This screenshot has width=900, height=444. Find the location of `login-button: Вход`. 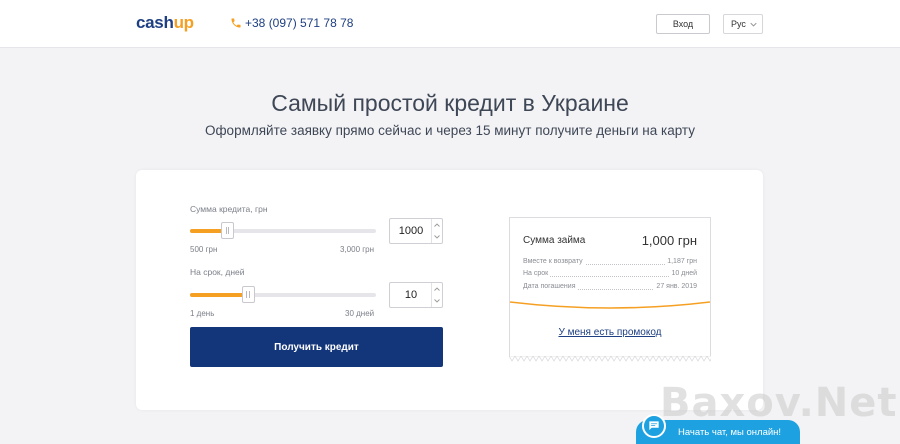

login-button: Вход is located at coordinates (683, 24).